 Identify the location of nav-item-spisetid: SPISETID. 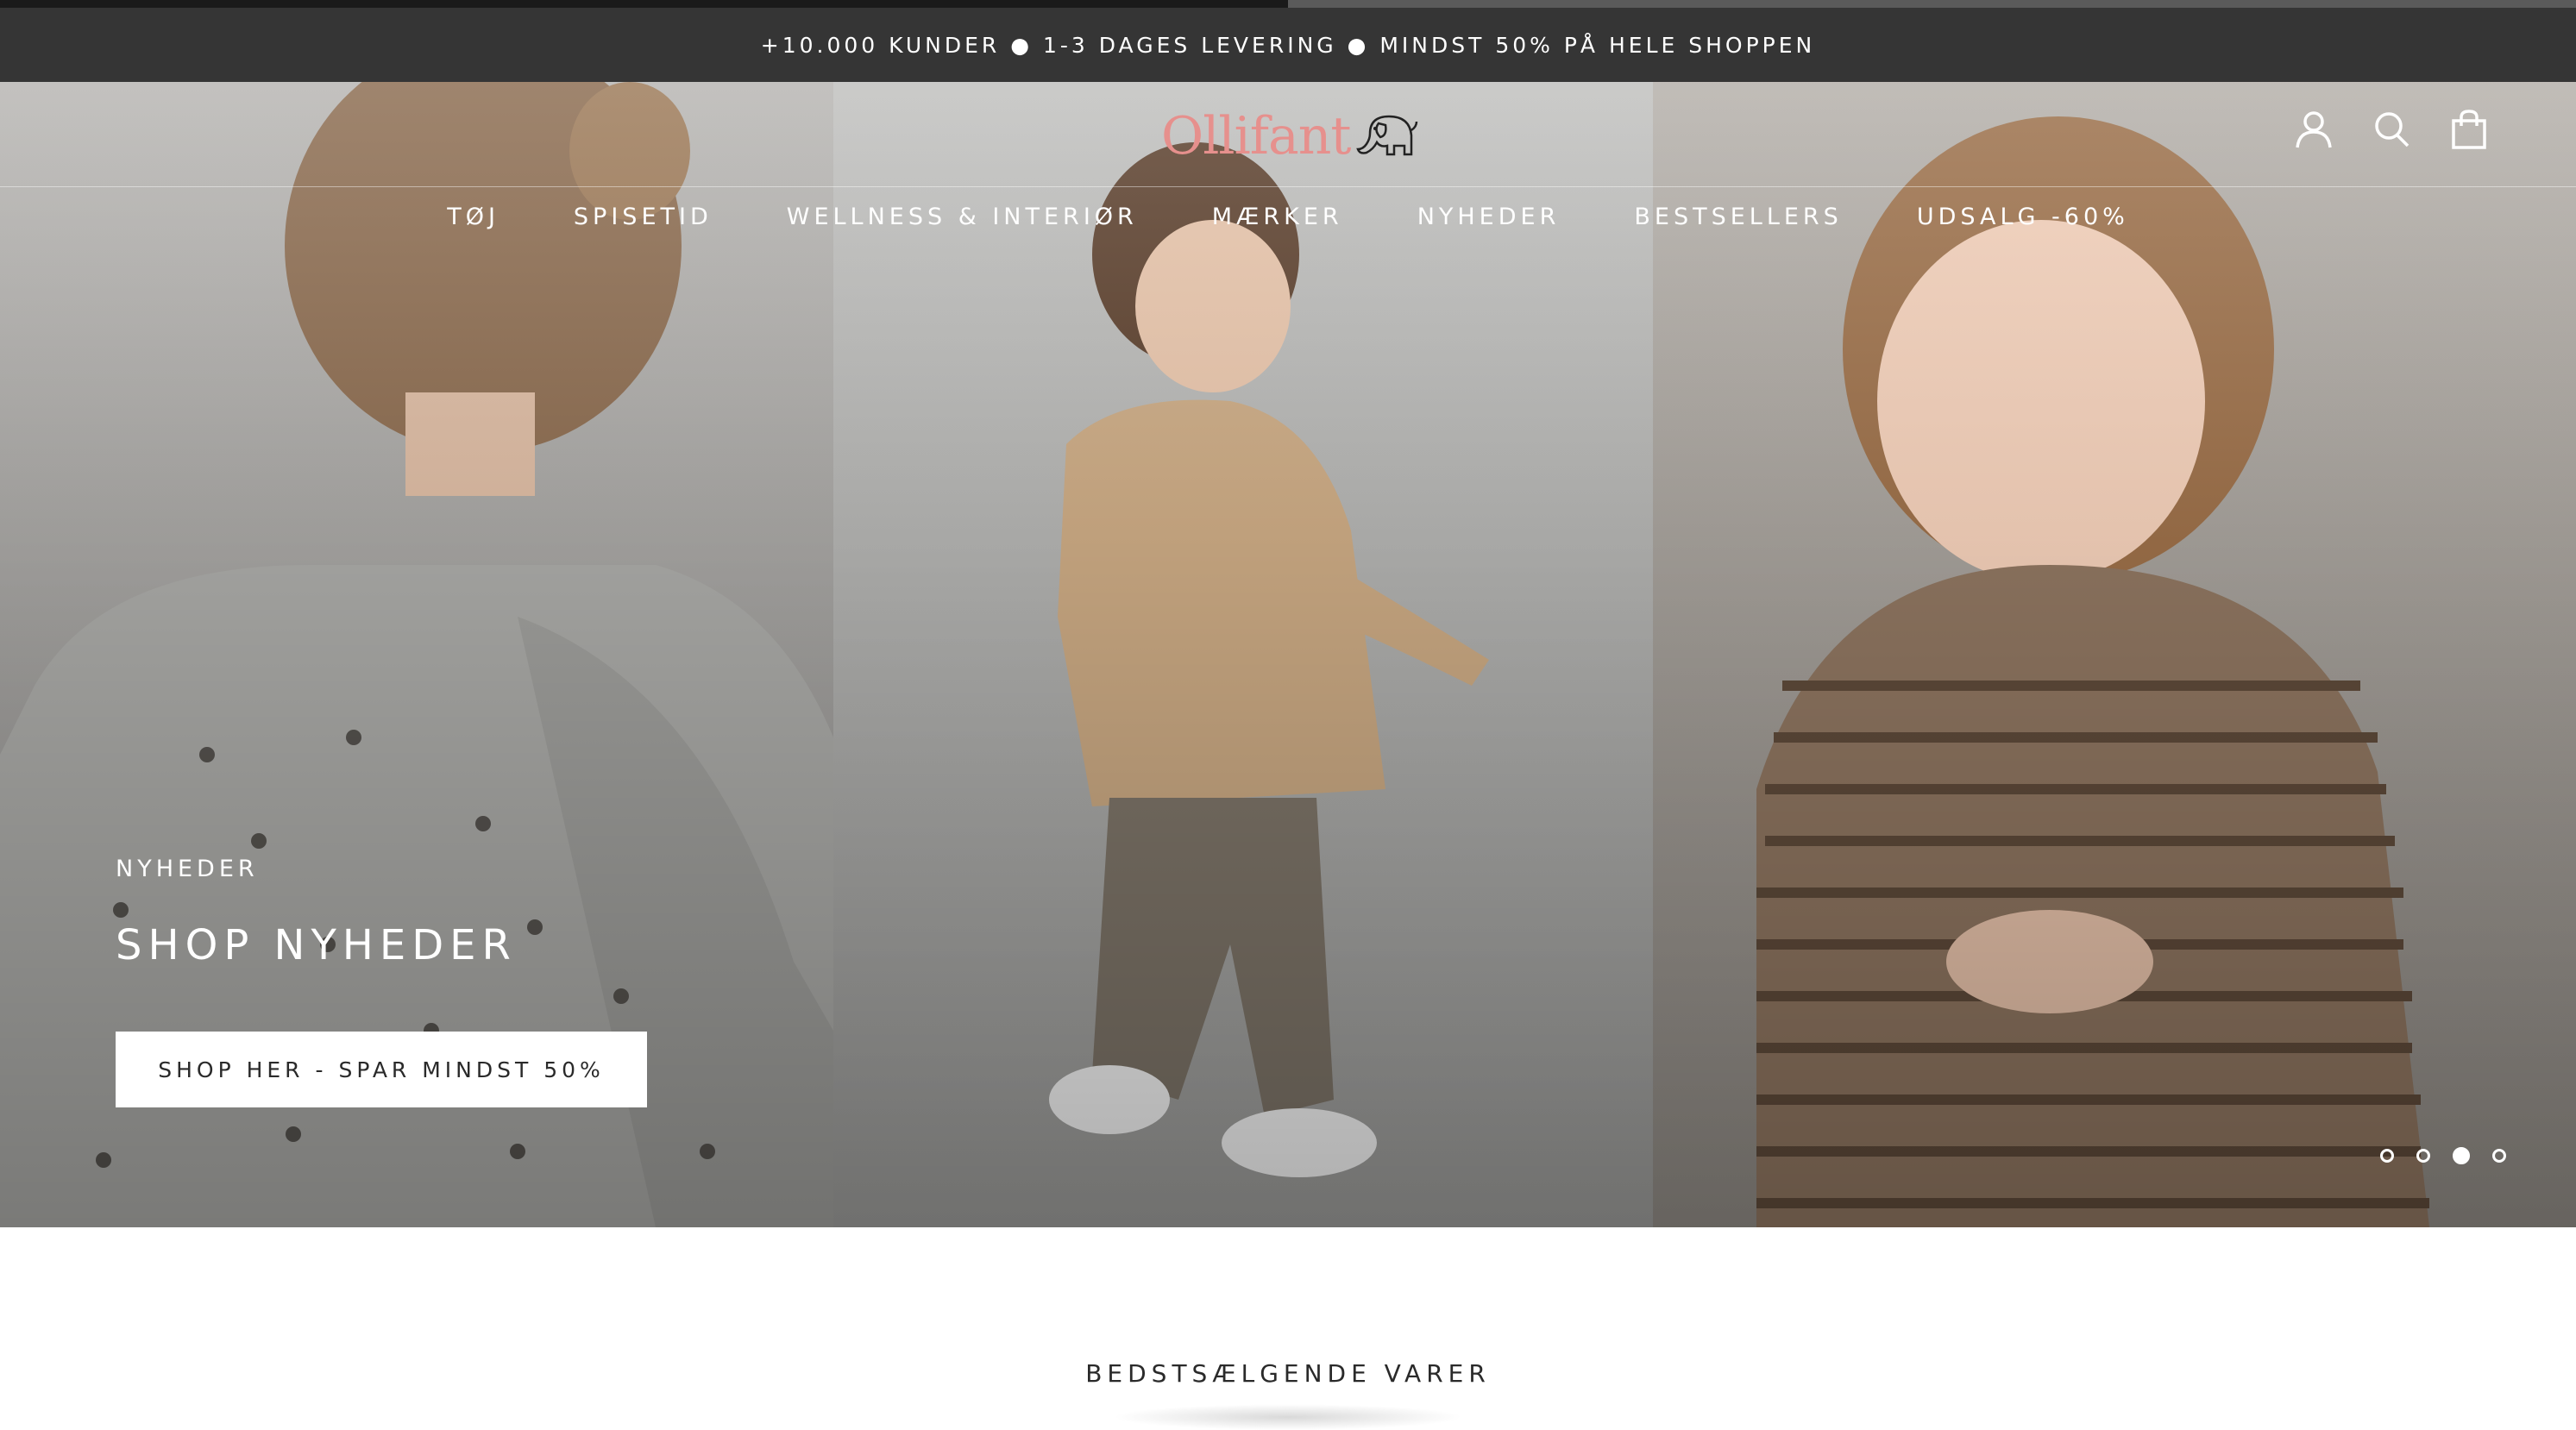
(643, 217).